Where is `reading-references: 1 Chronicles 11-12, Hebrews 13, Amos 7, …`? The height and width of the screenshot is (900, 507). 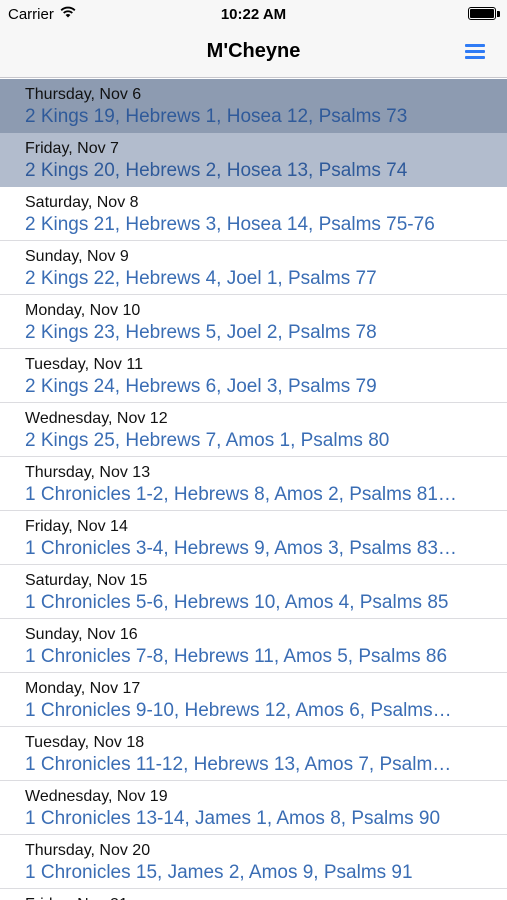
reading-references: 1 Chronicles 11-12, Hebrews 13, Amos 7, … is located at coordinates (238, 764).